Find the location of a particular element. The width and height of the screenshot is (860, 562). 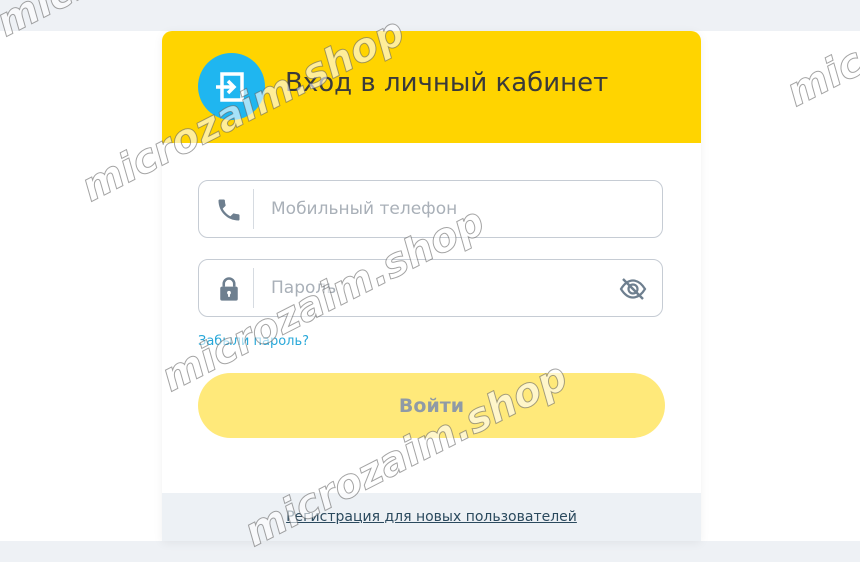

lock-icon is located at coordinates (229, 289).